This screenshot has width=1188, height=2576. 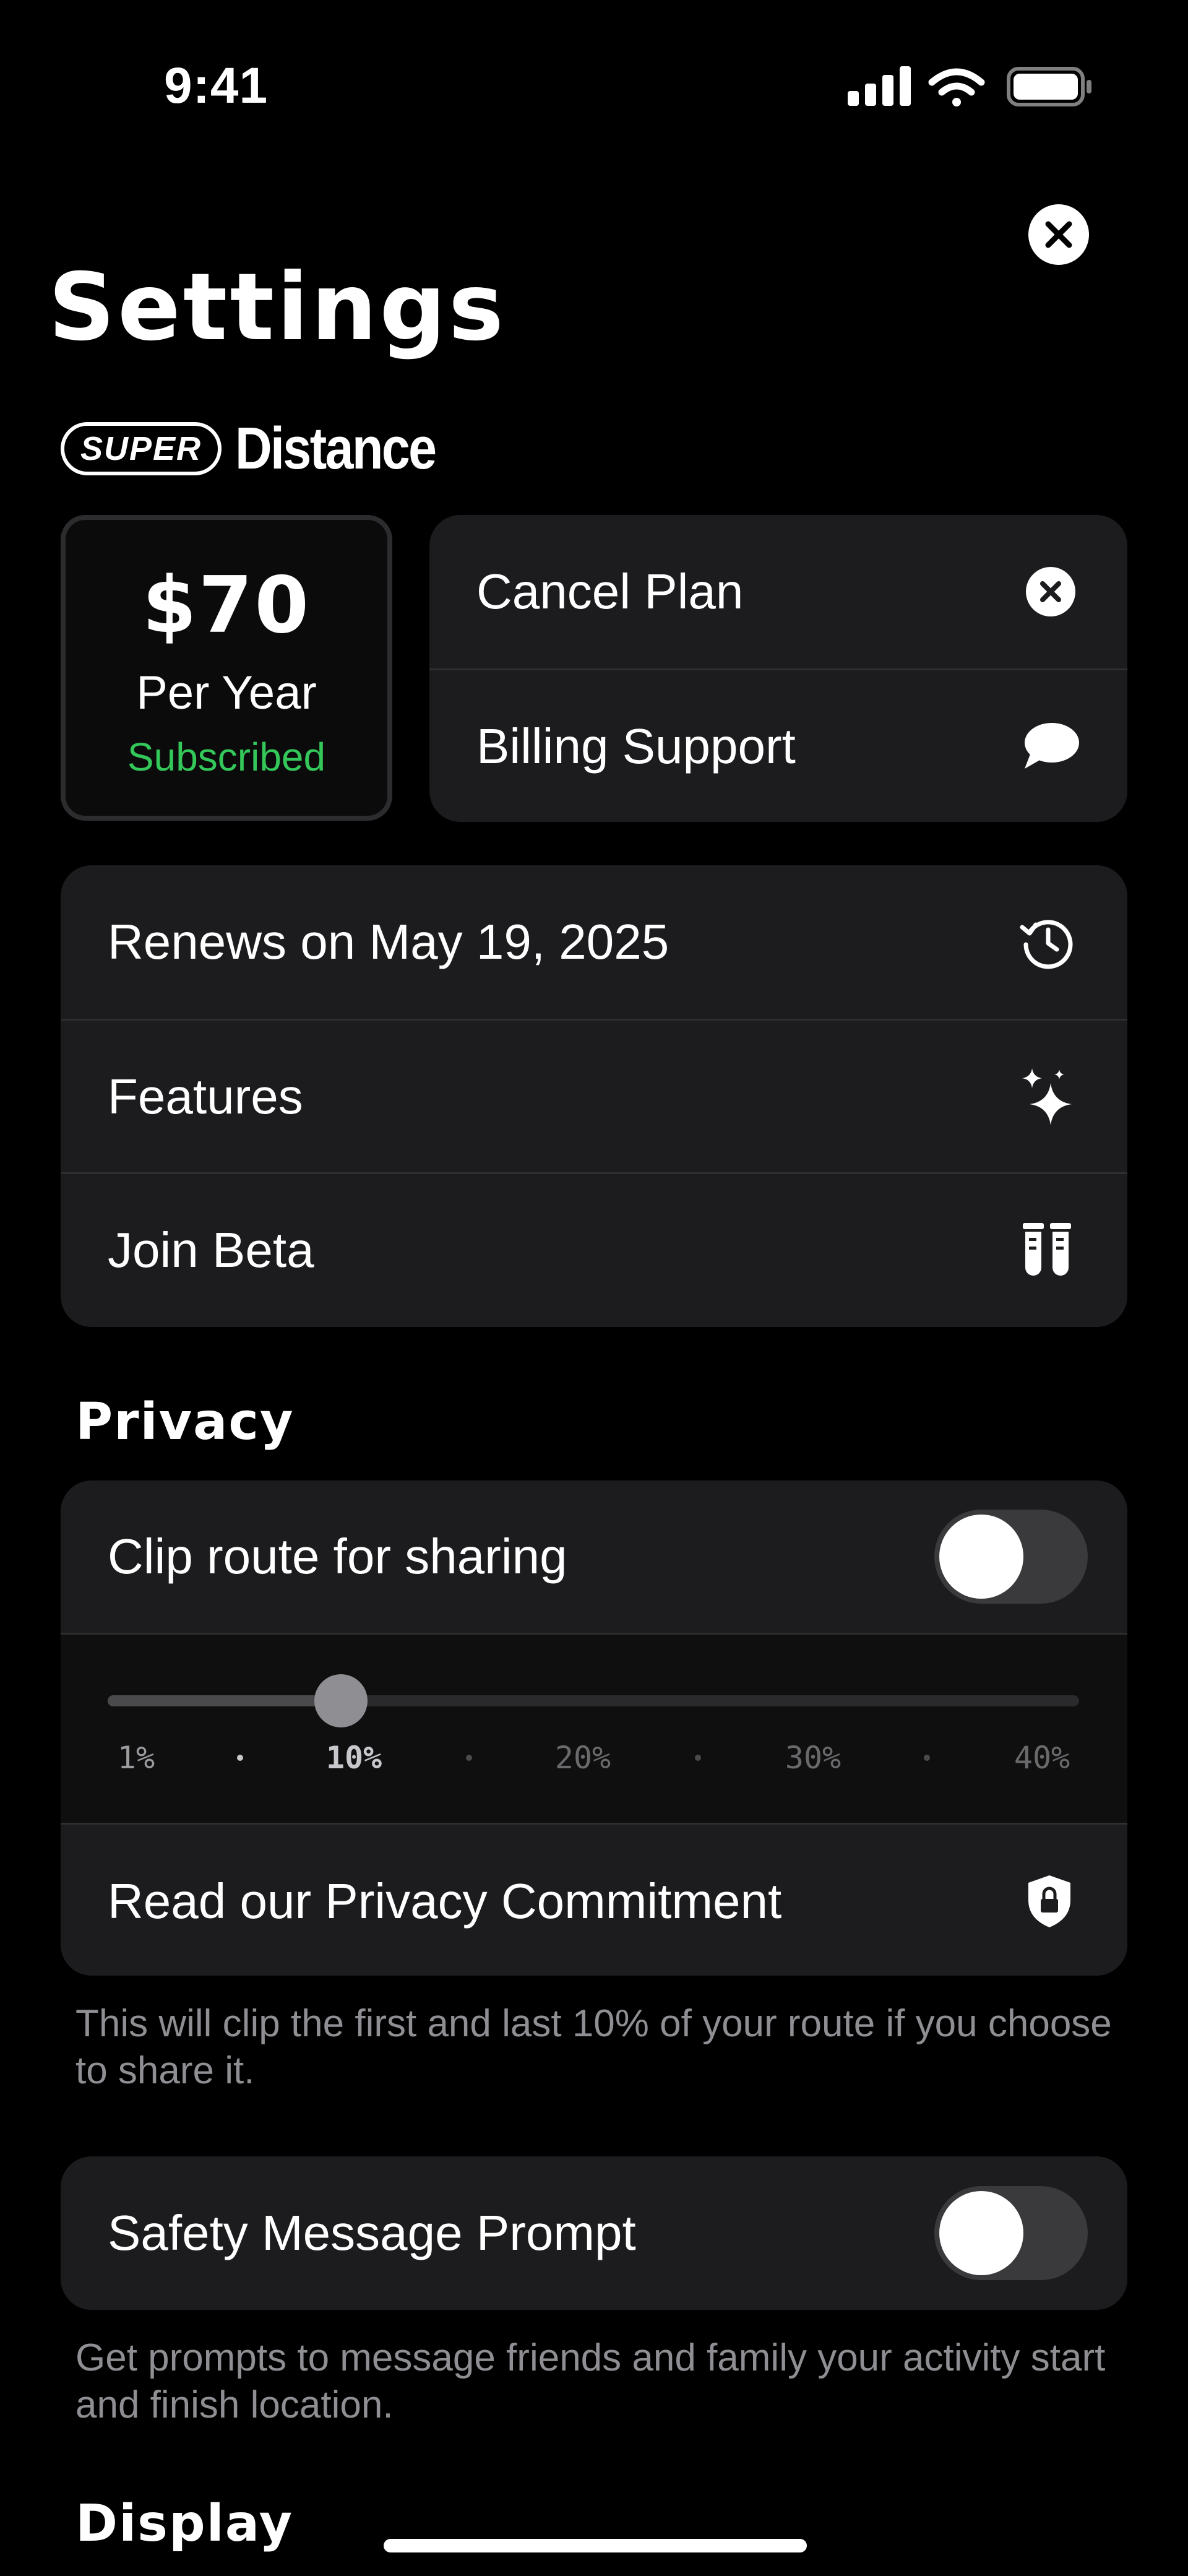 What do you see at coordinates (388, 941) in the screenshot?
I see `renewal-label: Renews on May 19, 2025` at bounding box center [388, 941].